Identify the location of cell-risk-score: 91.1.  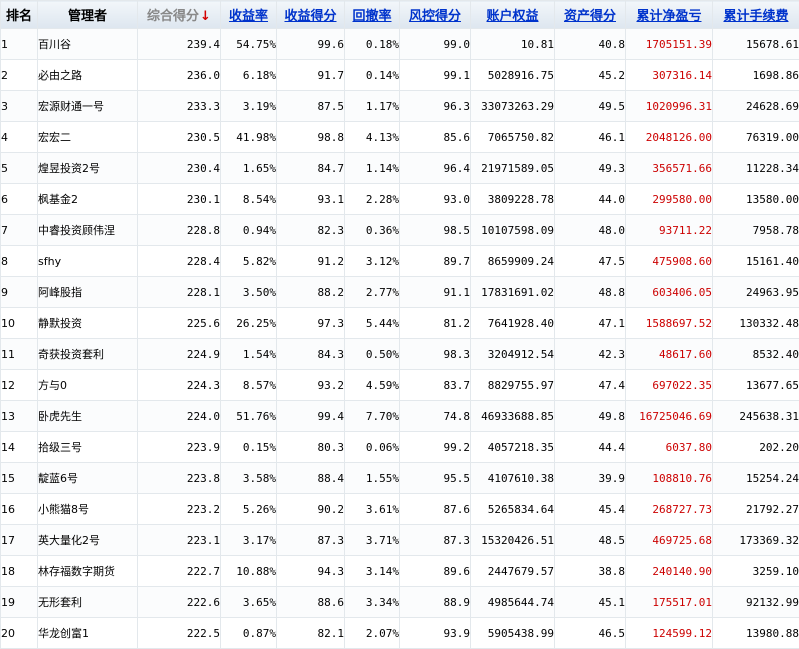
(435, 292).